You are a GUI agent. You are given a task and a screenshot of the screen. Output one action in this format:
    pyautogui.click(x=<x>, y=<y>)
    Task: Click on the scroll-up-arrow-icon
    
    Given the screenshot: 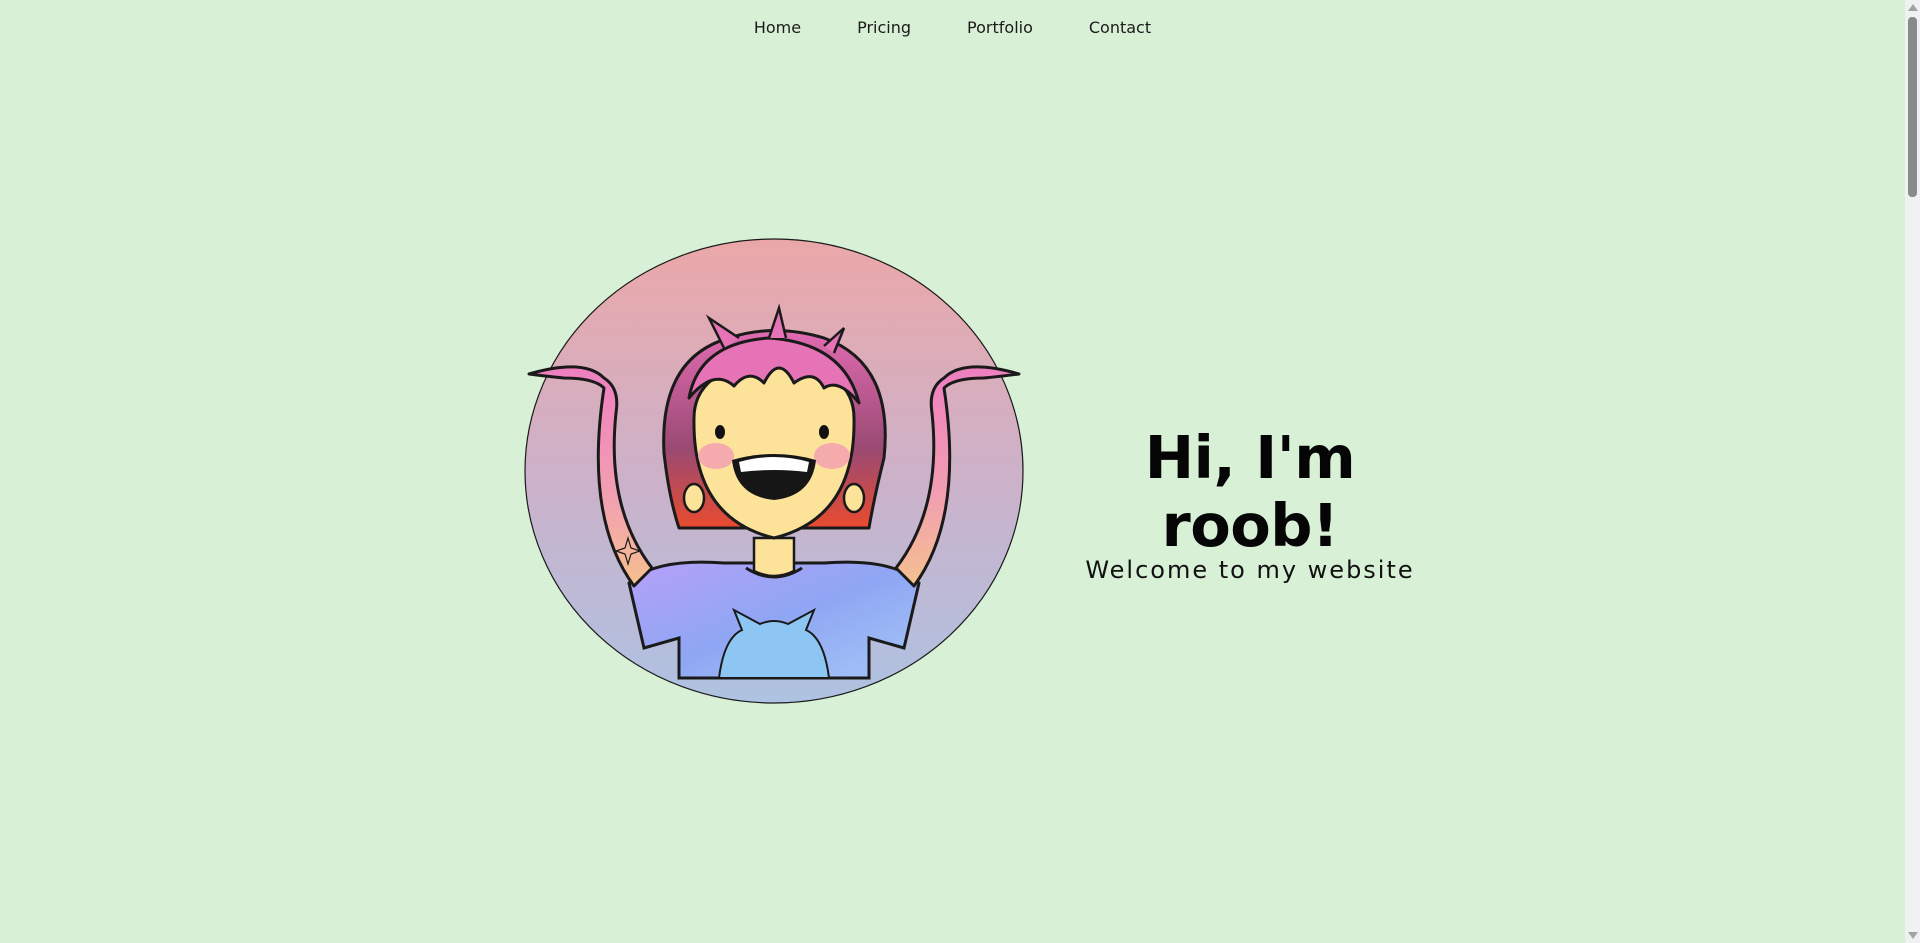 What is the action you would take?
    pyautogui.click(x=1913, y=7)
    